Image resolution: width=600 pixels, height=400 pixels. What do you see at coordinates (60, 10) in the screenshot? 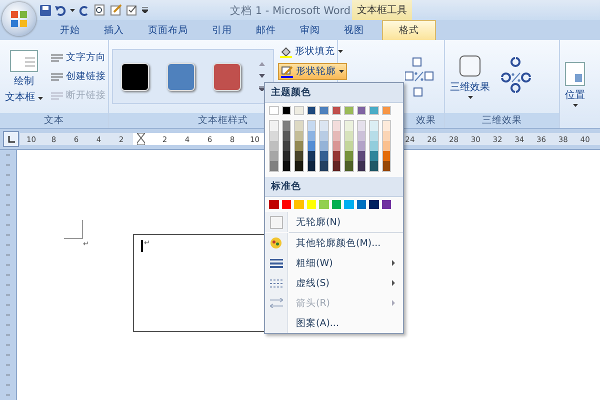
I see `undo-icon` at bounding box center [60, 10].